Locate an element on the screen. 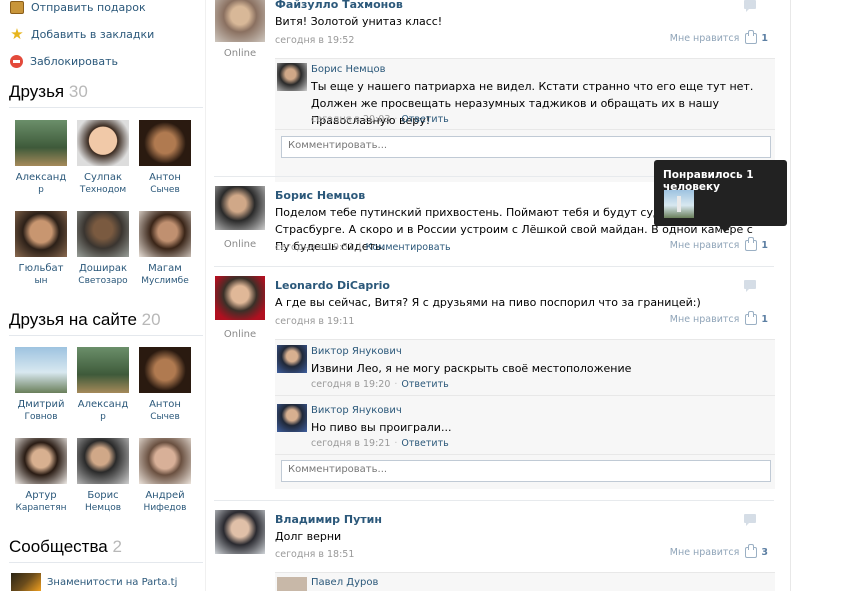 The width and height of the screenshot is (861, 591). post-time: сегодня в 19:52 is located at coordinates (314, 40).